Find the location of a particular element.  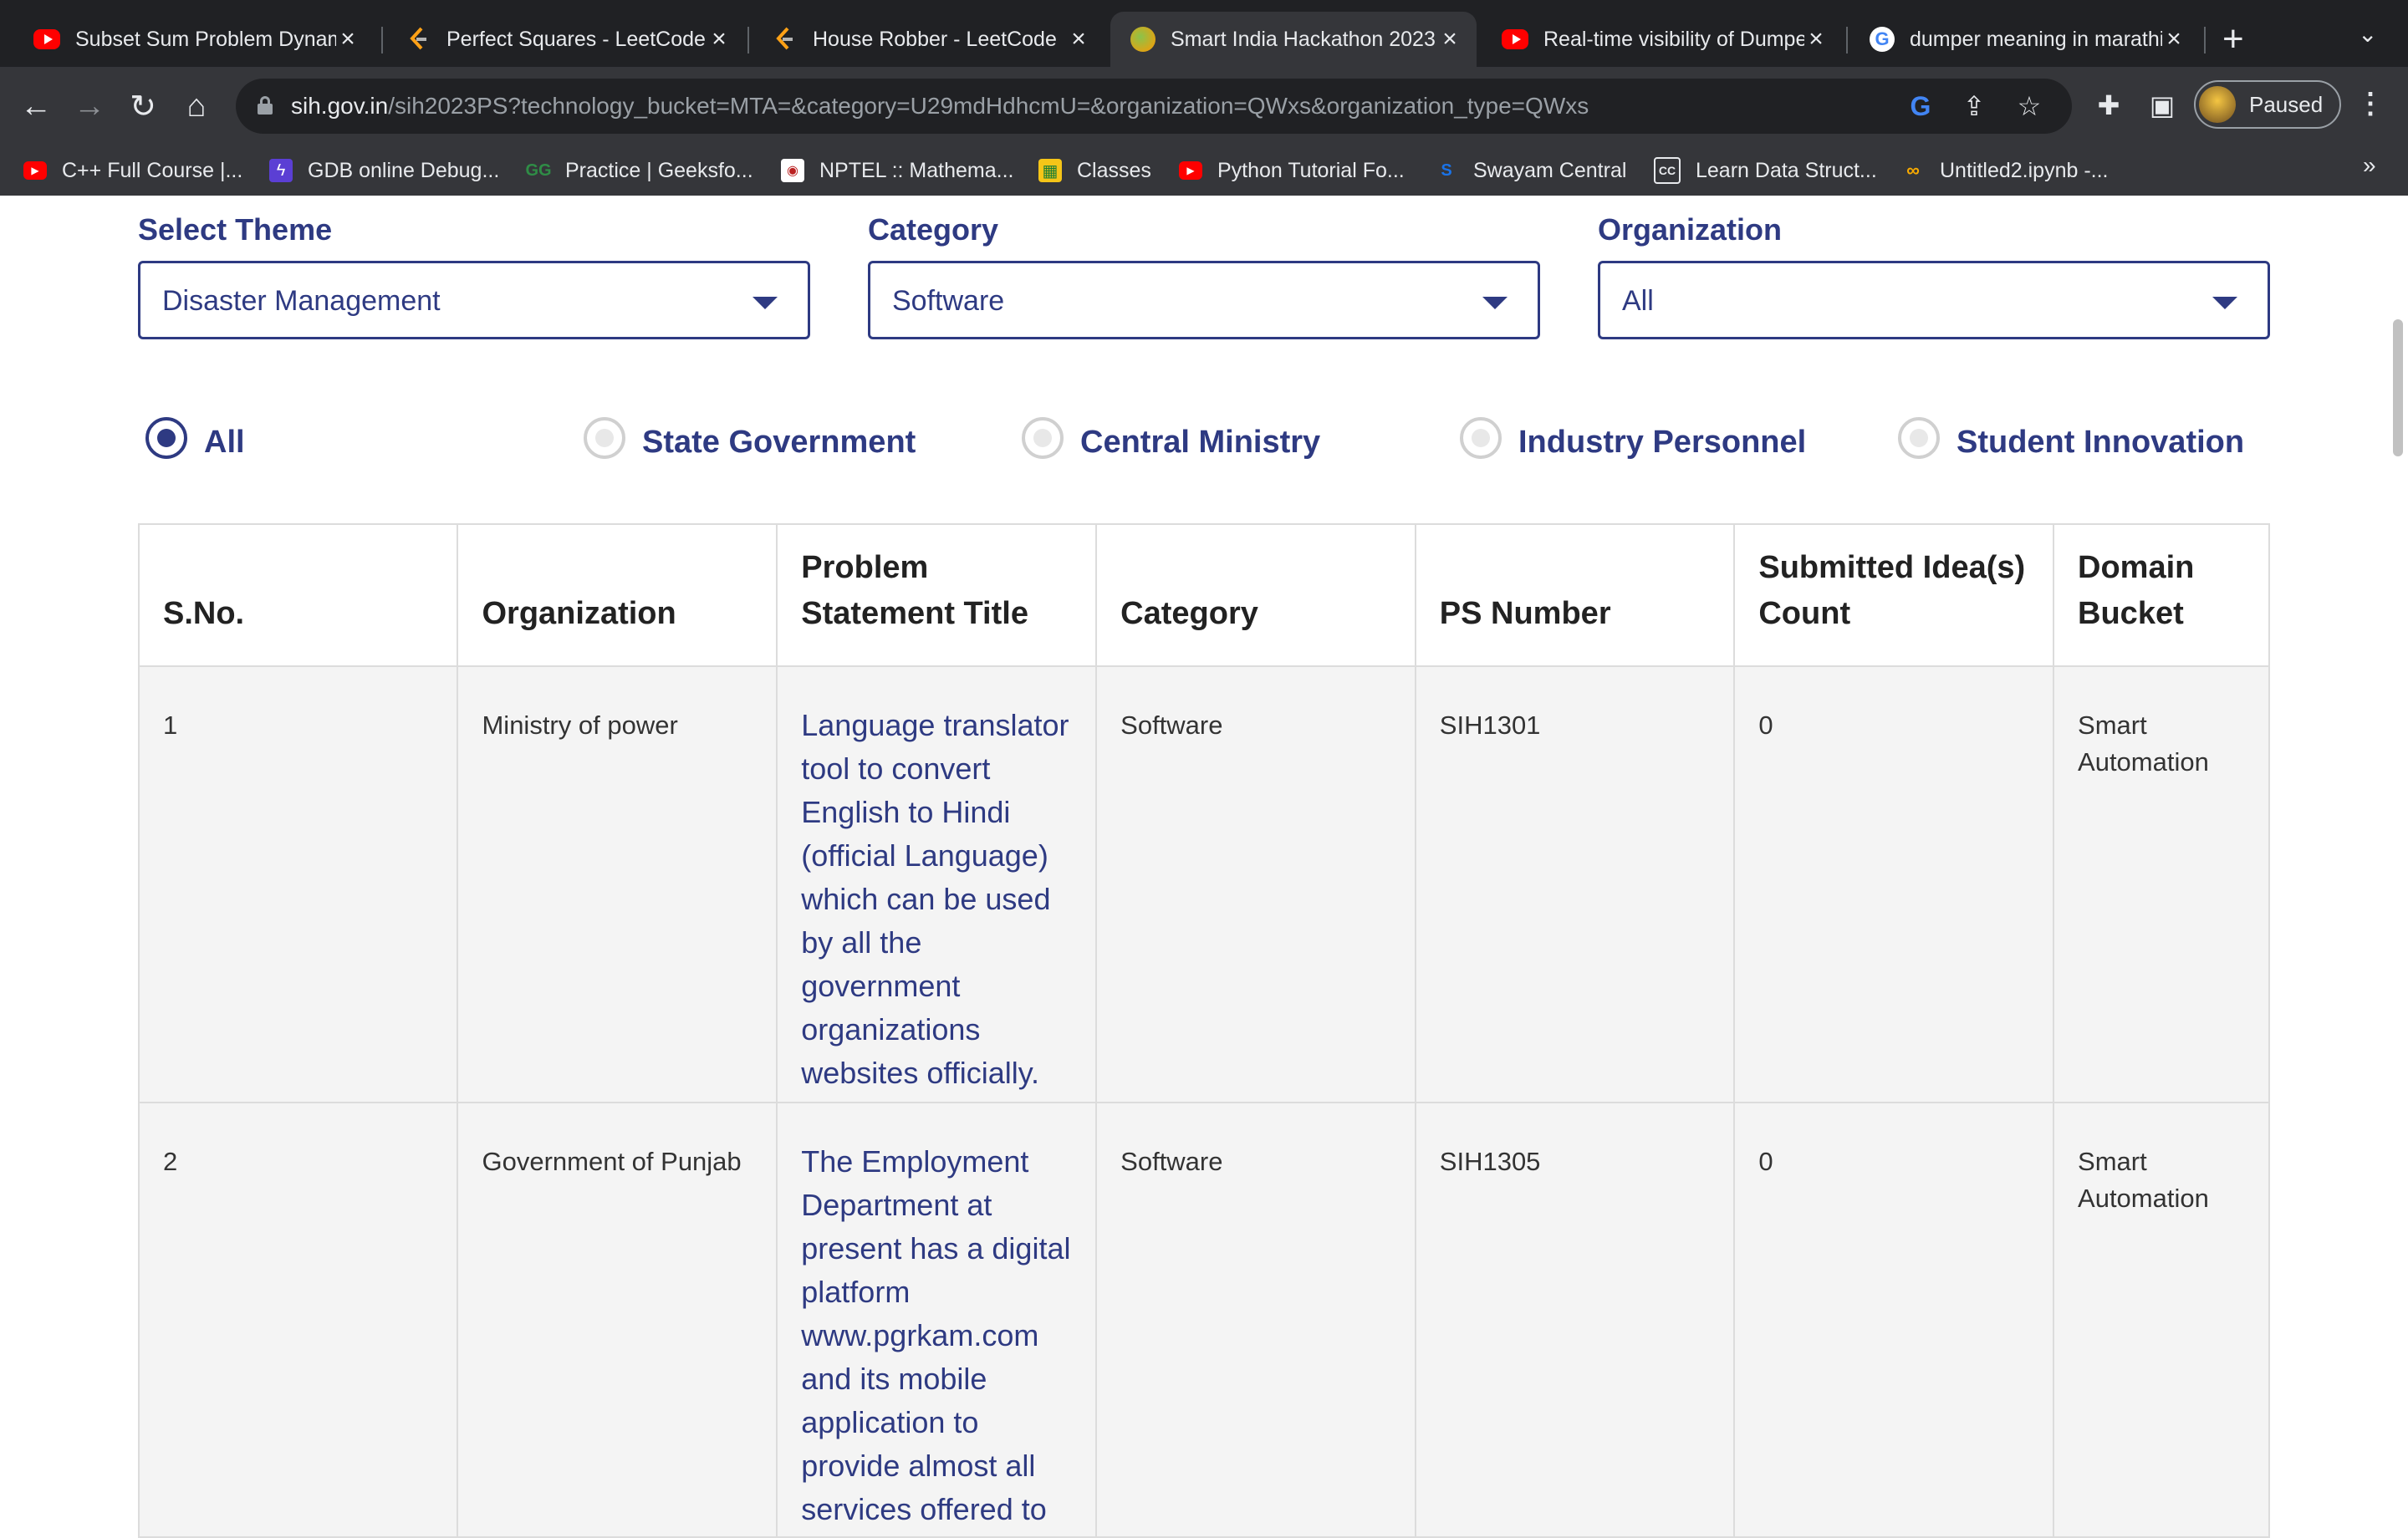

reload-button: ↻ is located at coordinates (143, 106).